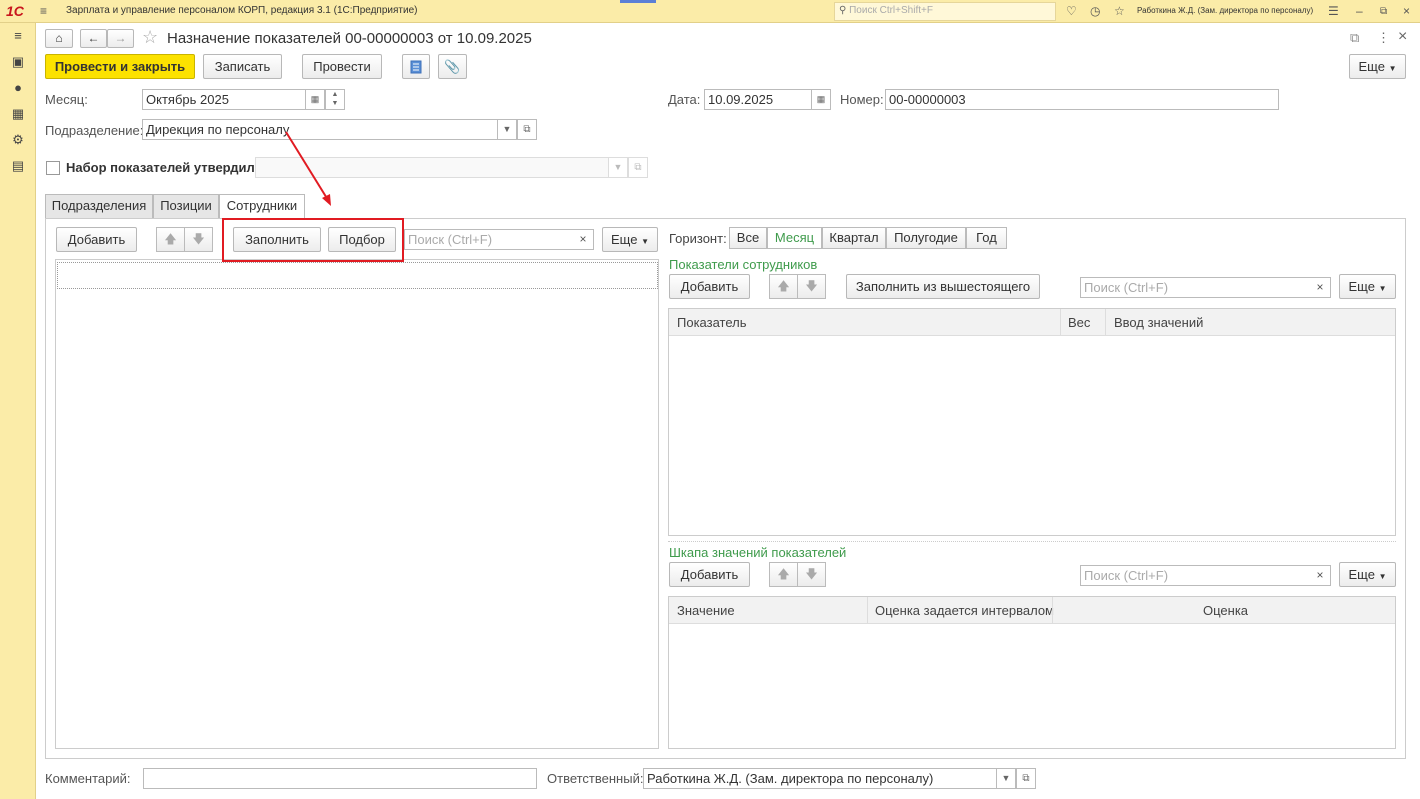 The width and height of the screenshot is (1420, 799). Describe the element at coordinates (986, 238) in the screenshot. I see `horizon-year: Год` at that location.